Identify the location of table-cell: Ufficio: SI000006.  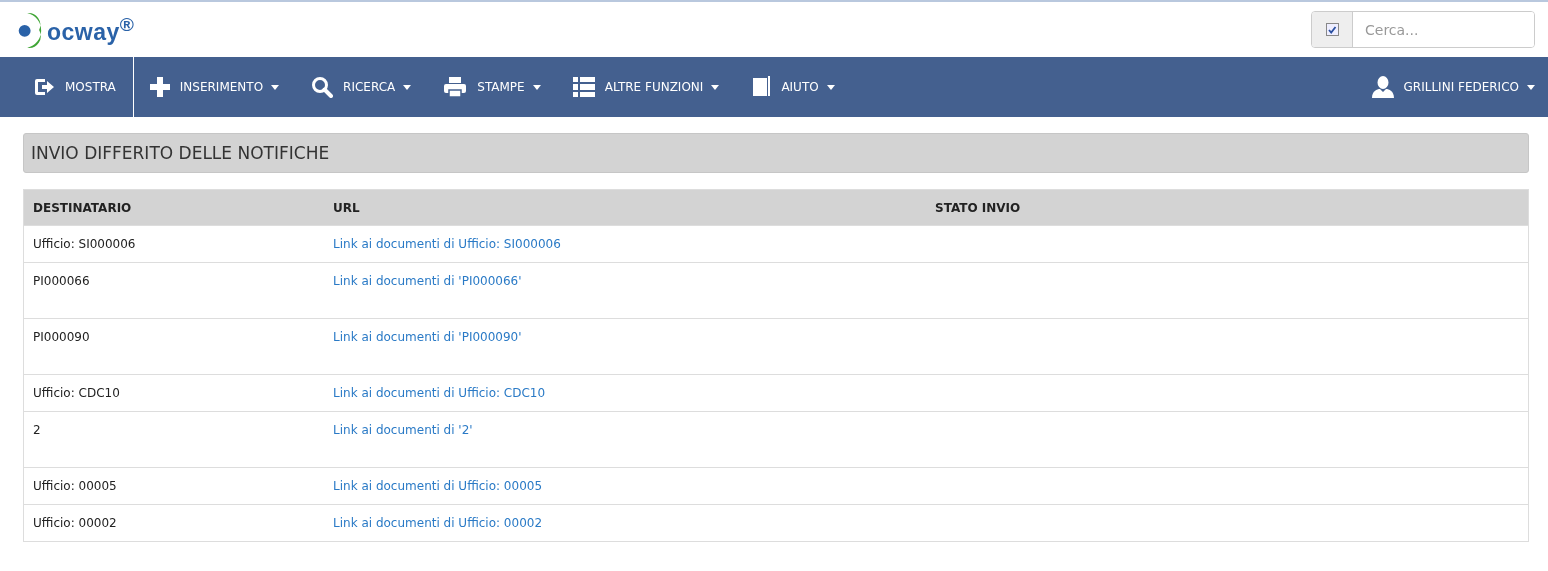
(173, 244).